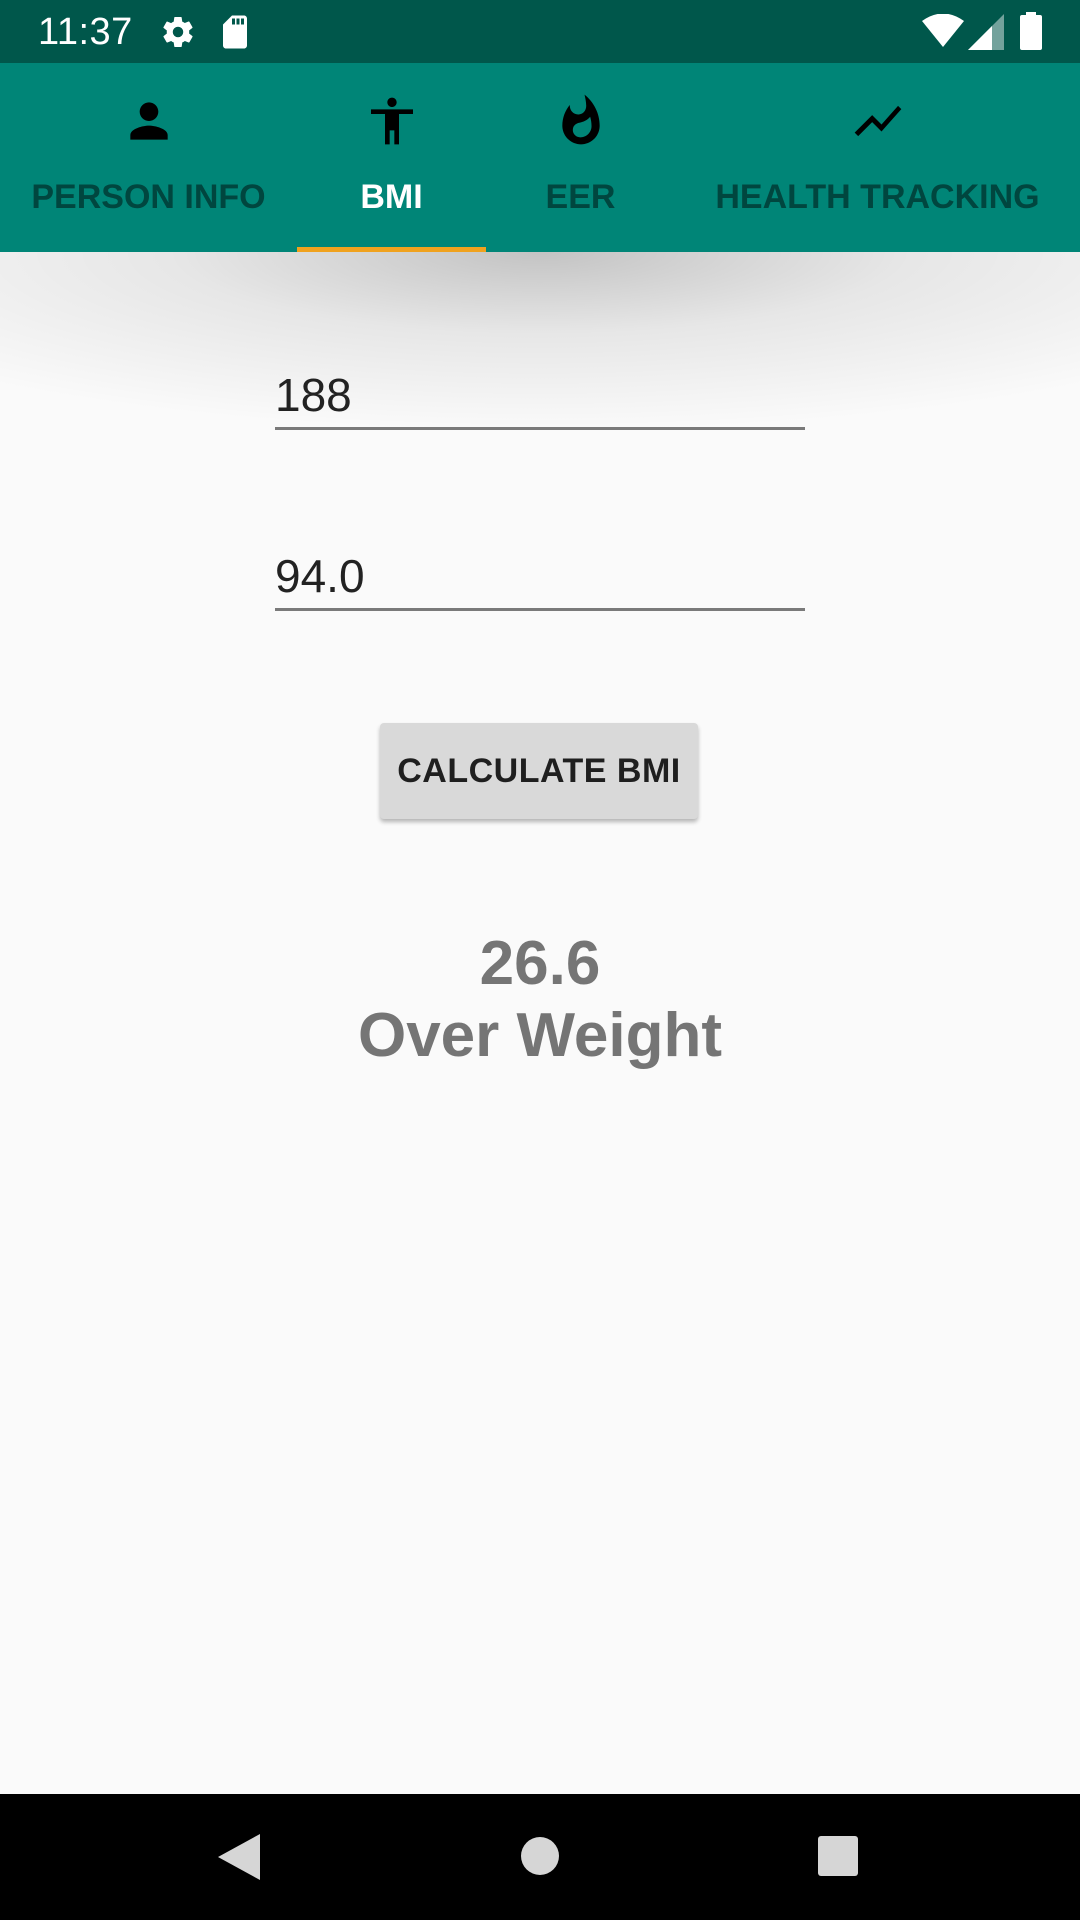  What do you see at coordinates (540, 1035) in the screenshot?
I see `bmi-category: Over Weight` at bounding box center [540, 1035].